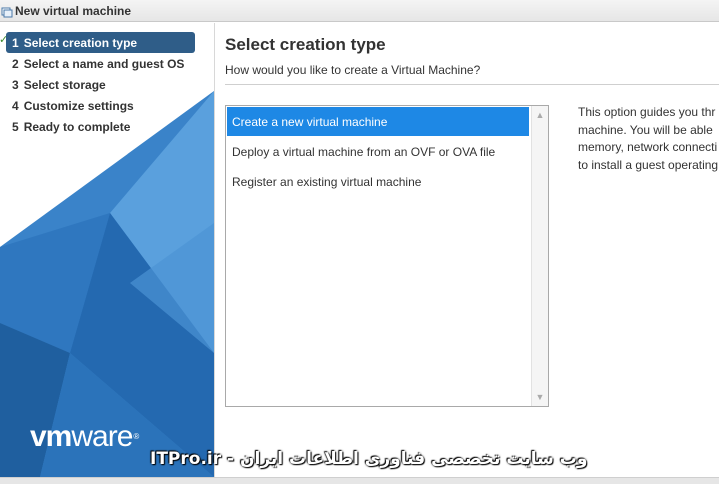 The image size is (719, 484). What do you see at coordinates (359, 480) in the screenshot?
I see `wizard-footer` at bounding box center [359, 480].